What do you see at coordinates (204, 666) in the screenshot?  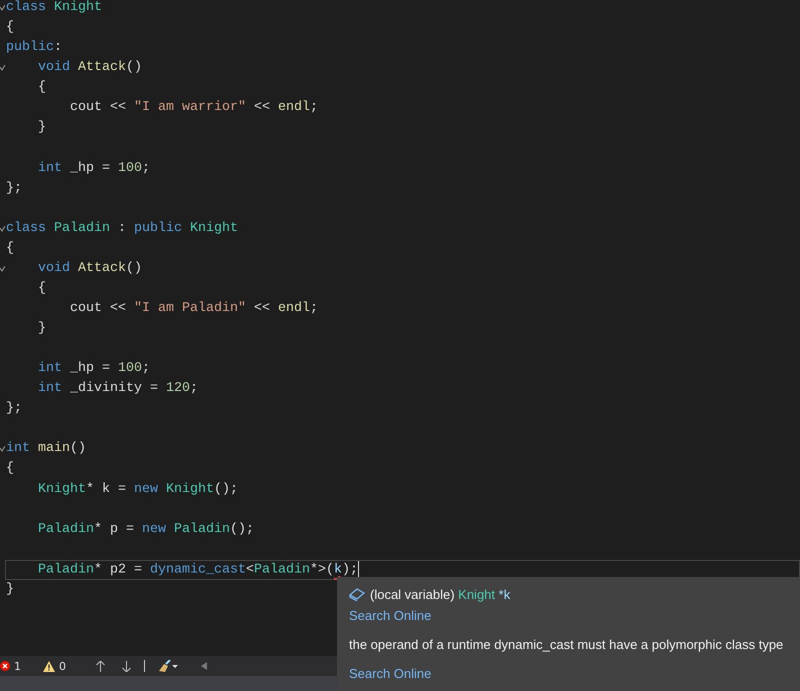 I see `scroll-left-icon` at bounding box center [204, 666].